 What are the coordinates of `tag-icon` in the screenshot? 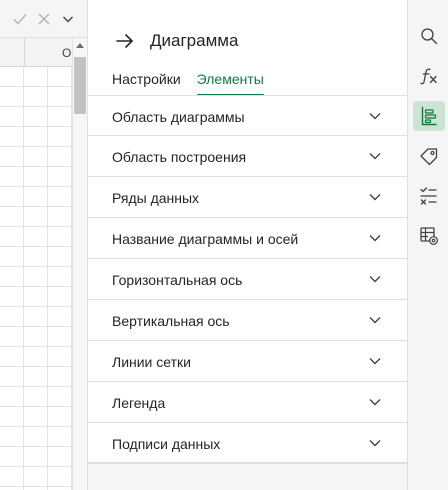 It's located at (429, 156).